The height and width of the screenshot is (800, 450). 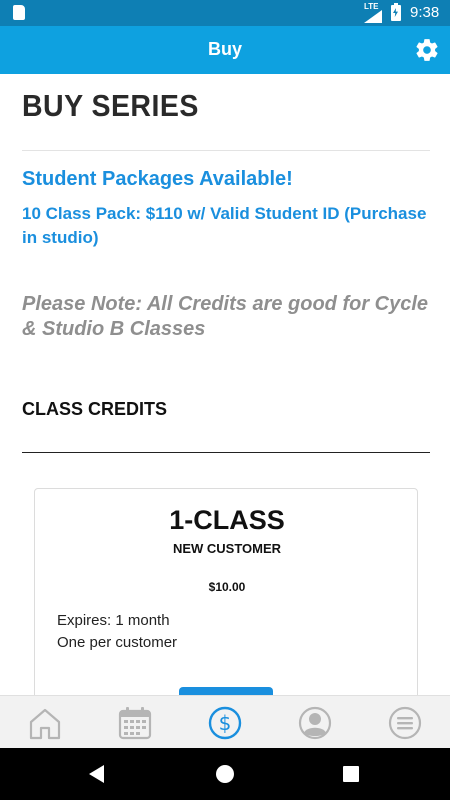 What do you see at coordinates (157, 179) in the screenshot?
I see `promo-heading: Student Packages Available!` at bounding box center [157, 179].